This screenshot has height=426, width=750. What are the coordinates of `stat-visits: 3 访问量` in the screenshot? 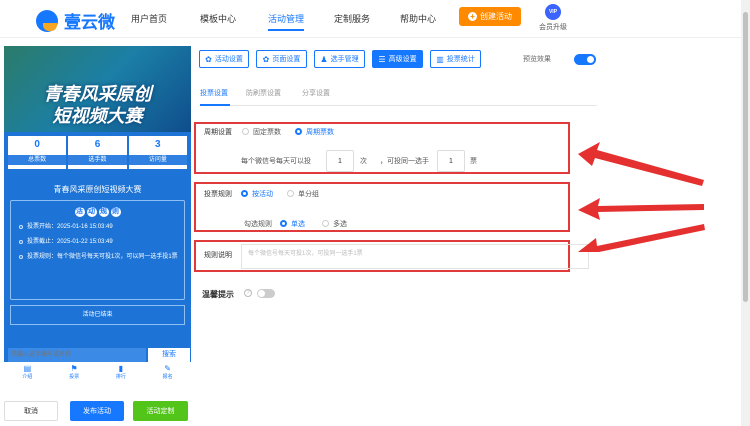 It's located at (157, 152).